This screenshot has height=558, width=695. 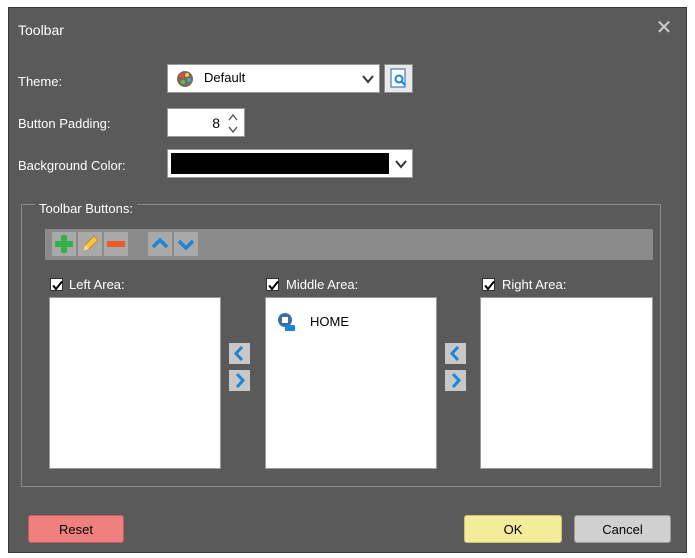 I want to click on home-badge-icon, so click(x=286, y=323).